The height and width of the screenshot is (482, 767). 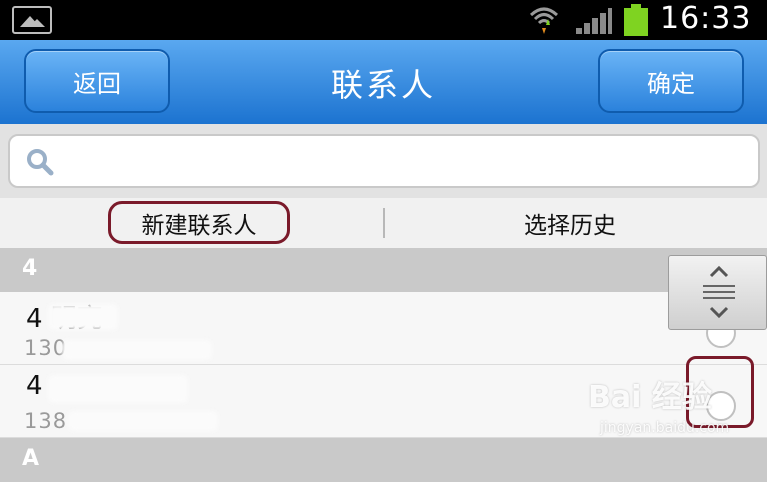 I want to click on tab-new-contact: 新建联系人, so click(x=199, y=223).